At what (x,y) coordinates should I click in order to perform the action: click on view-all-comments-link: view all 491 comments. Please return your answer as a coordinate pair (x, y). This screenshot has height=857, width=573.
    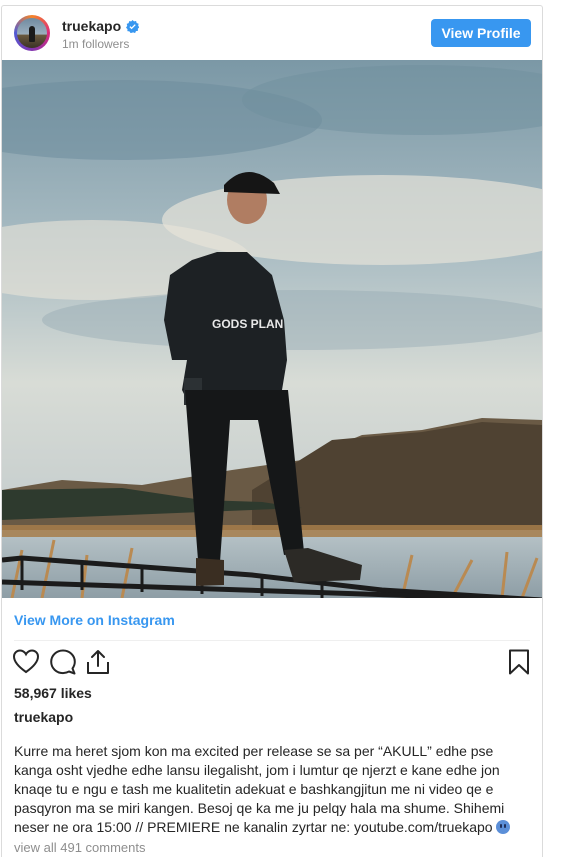
    Looking at the image, I should click on (80, 847).